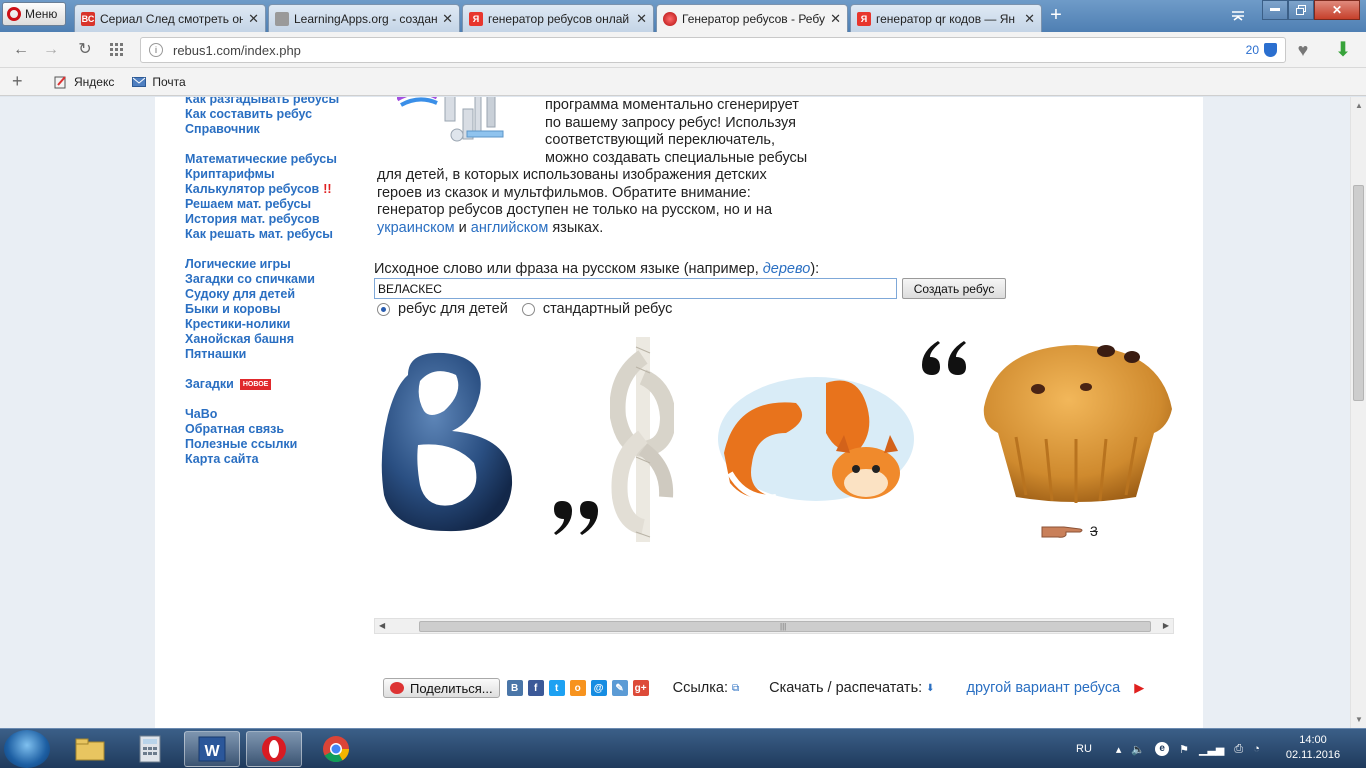 The width and height of the screenshot is (1366, 768). What do you see at coordinates (785, 626) in the screenshot?
I see `scroll-thumb: |||` at bounding box center [785, 626].